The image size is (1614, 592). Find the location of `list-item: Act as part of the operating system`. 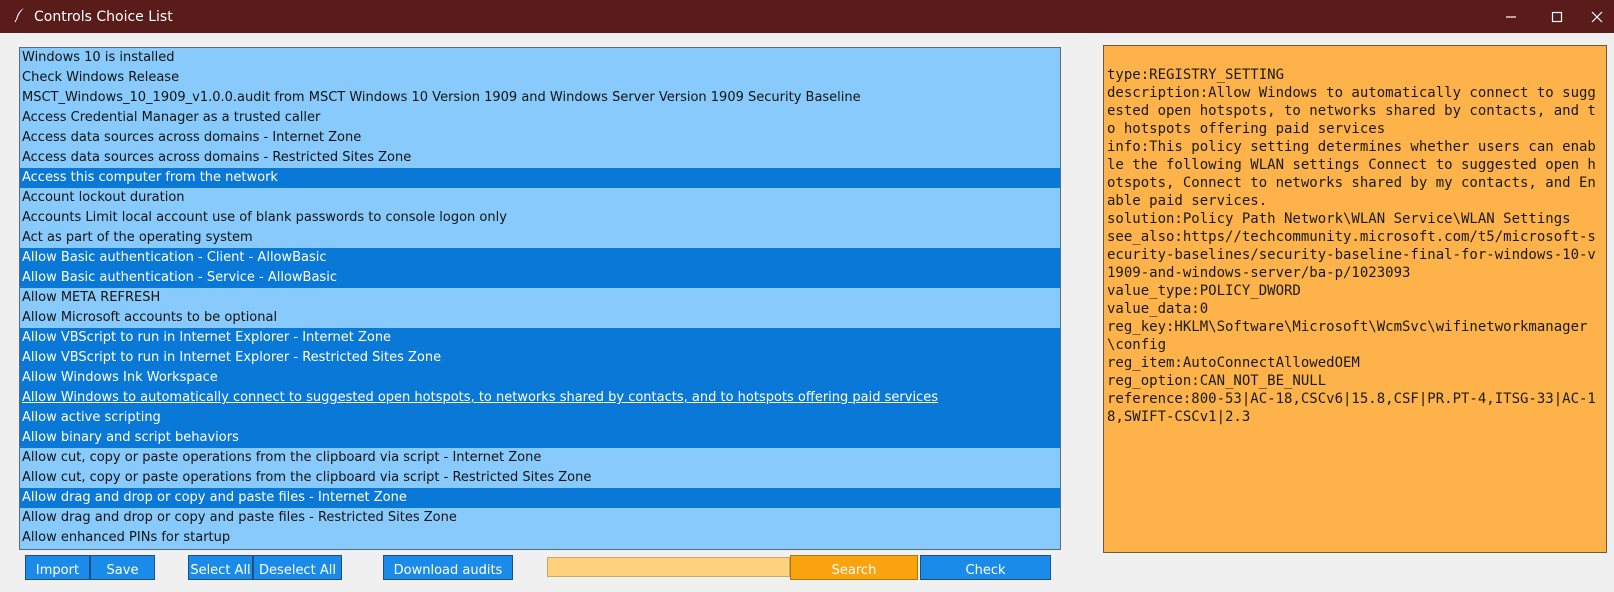

list-item: Act as part of the operating system is located at coordinates (540, 238).